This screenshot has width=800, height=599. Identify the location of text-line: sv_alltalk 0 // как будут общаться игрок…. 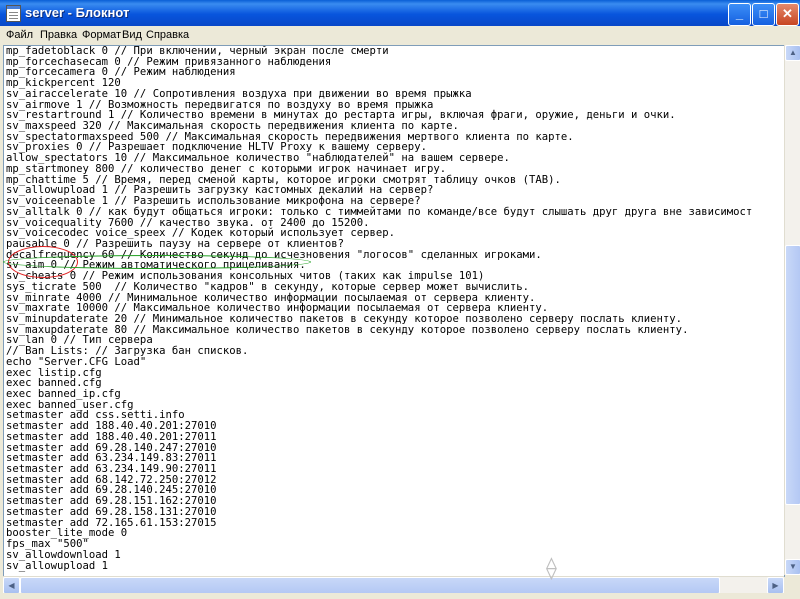
(379, 212).